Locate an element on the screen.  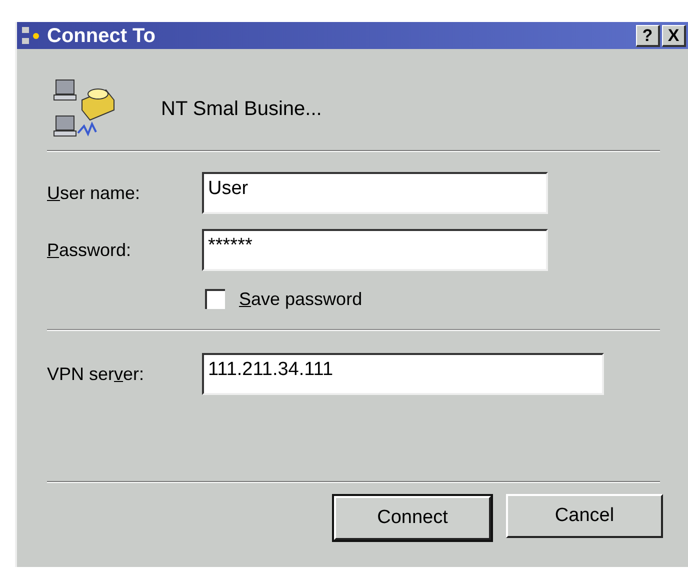
close-button: X is located at coordinates (674, 35).